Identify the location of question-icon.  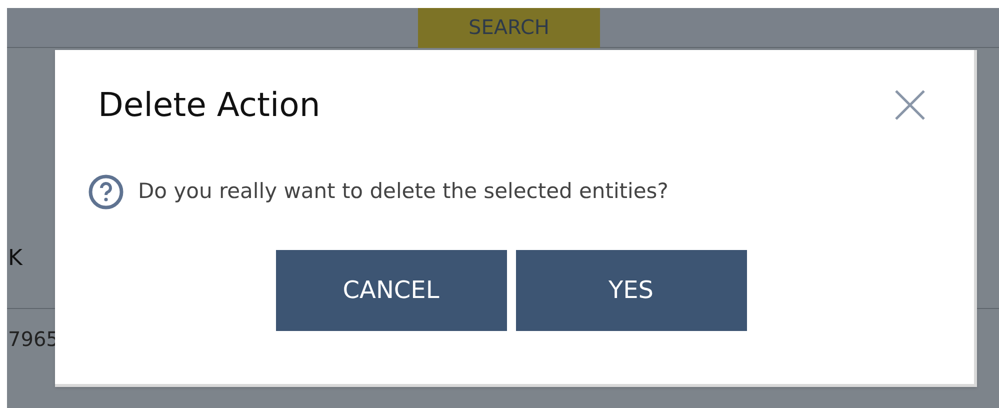
(106, 192).